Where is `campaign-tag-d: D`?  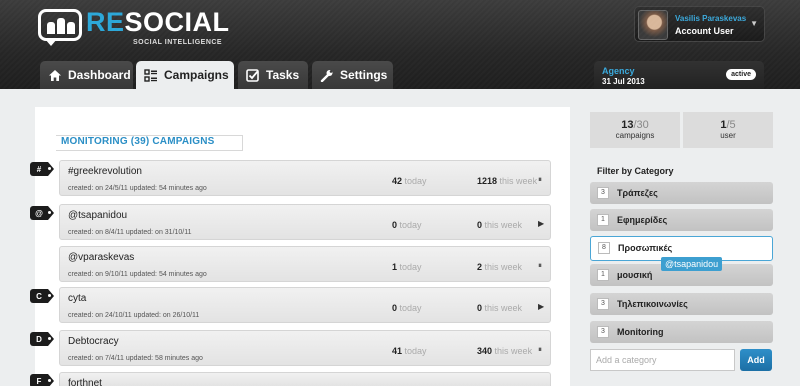
campaign-tag-d: D is located at coordinates (42, 339).